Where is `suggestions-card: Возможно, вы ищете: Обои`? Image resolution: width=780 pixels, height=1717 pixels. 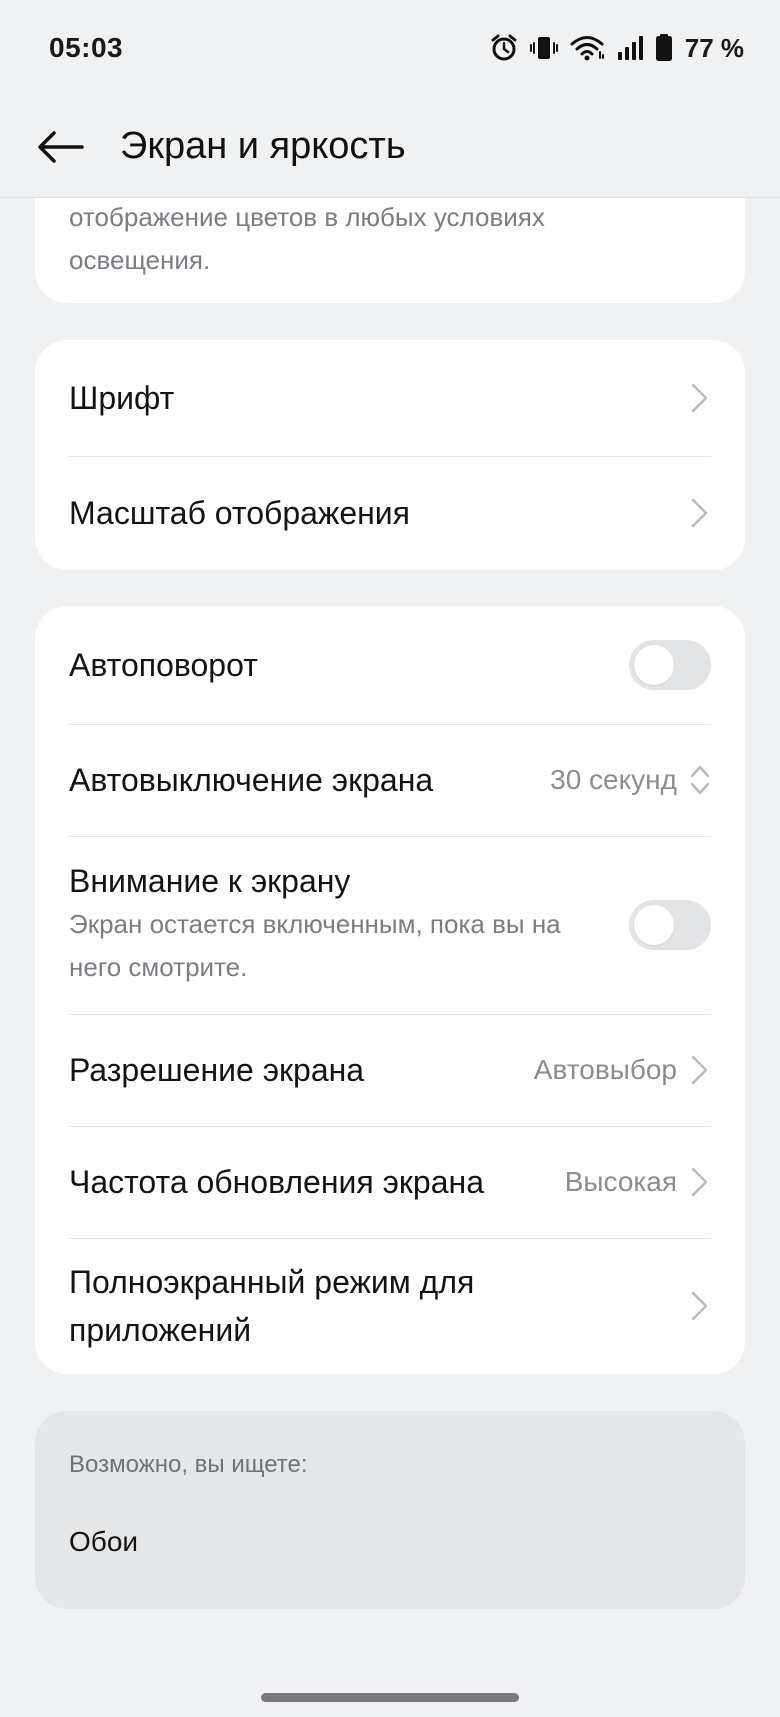 suggestions-card: Возможно, вы ищете: Обои is located at coordinates (390, 1510).